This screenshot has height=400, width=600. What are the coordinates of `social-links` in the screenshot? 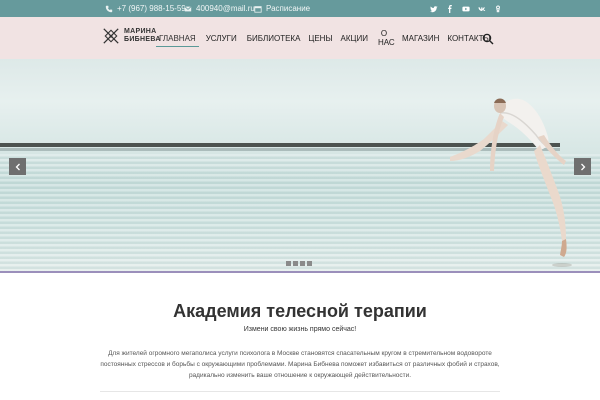 It's located at (465, 8).